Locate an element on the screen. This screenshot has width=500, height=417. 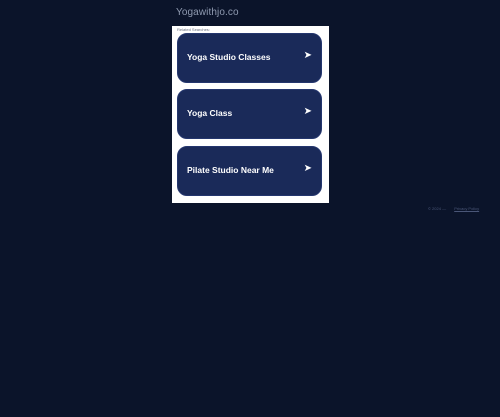
privacy-policy-link: Privacy Policy is located at coordinates (466, 208).